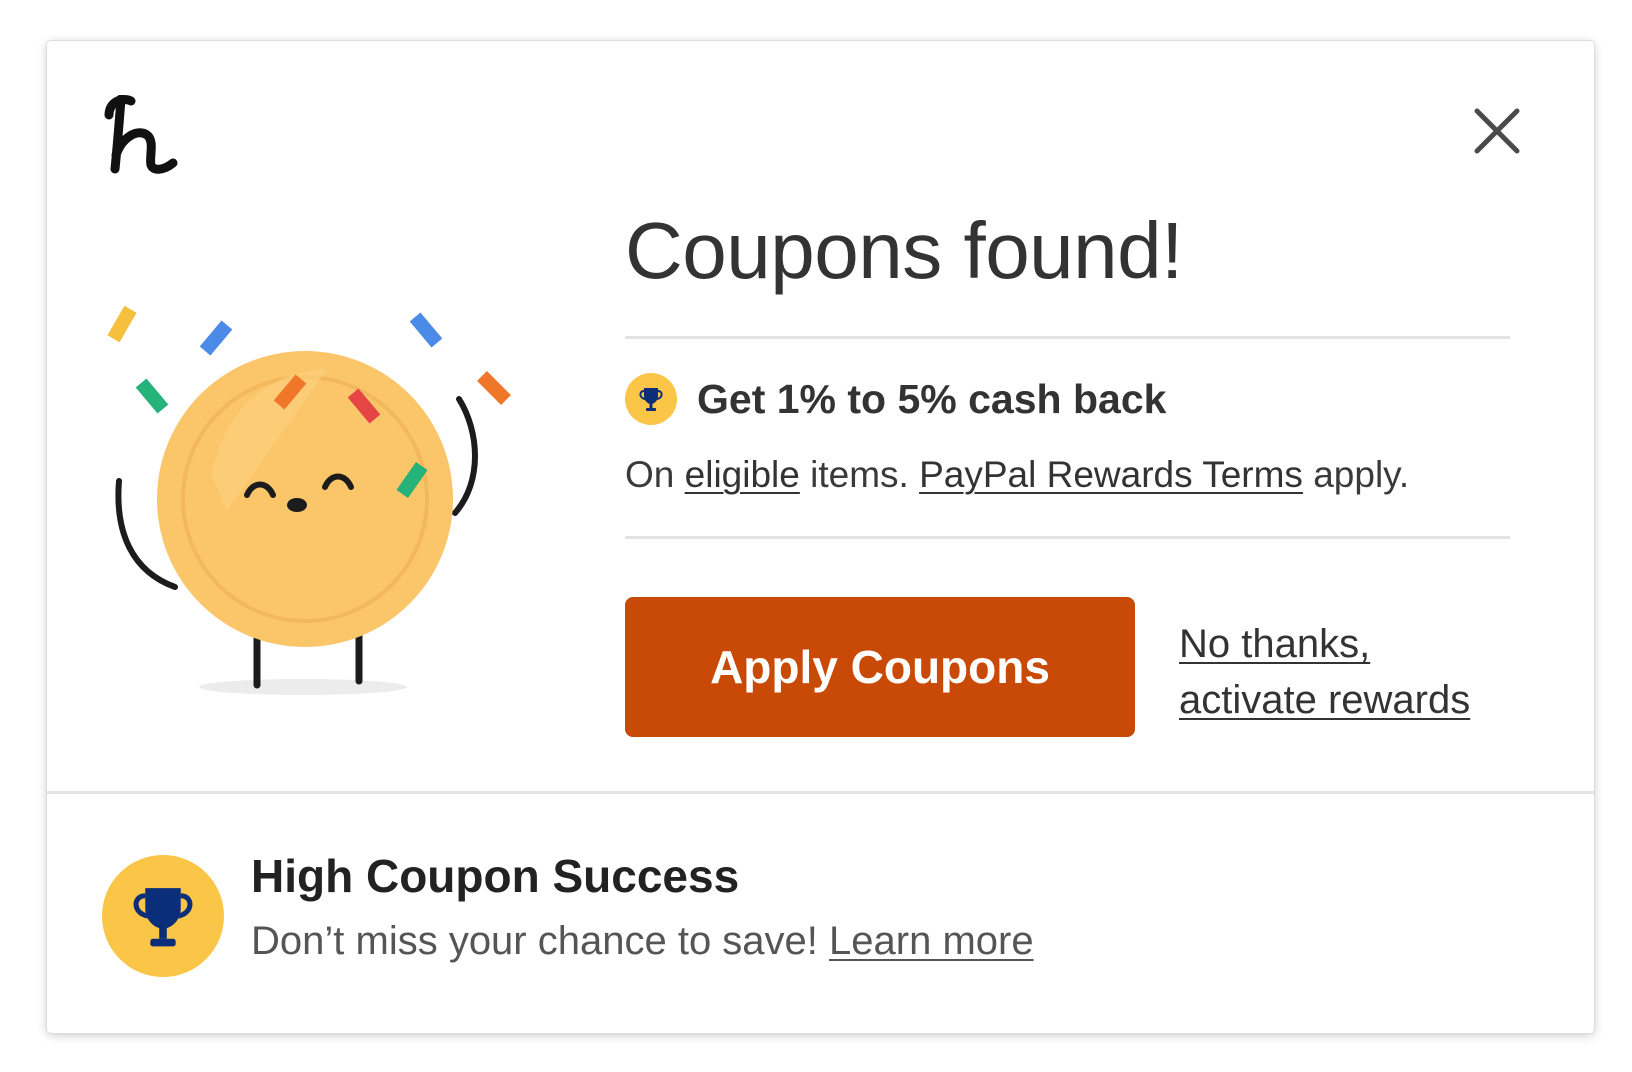 This screenshot has width=1632, height=1072. Describe the element at coordinates (742, 474) in the screenshot. I see `eligible-link: eligible` at that location.